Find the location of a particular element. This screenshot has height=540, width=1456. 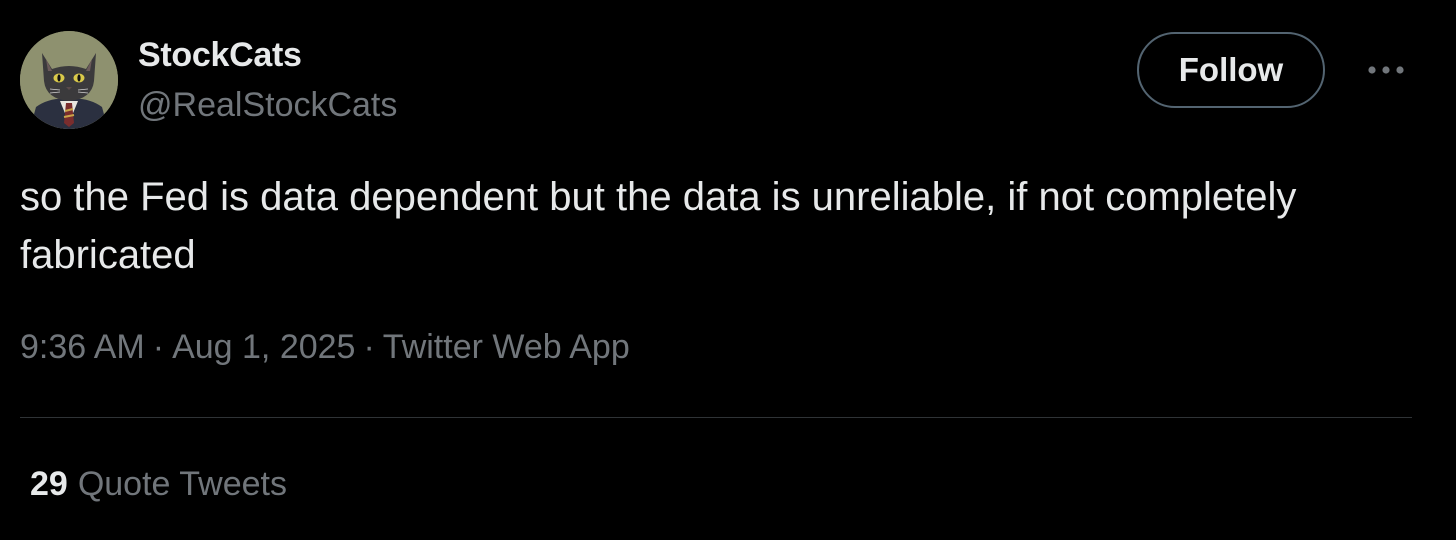

more-options-button is located at coordinates (1386, 70).